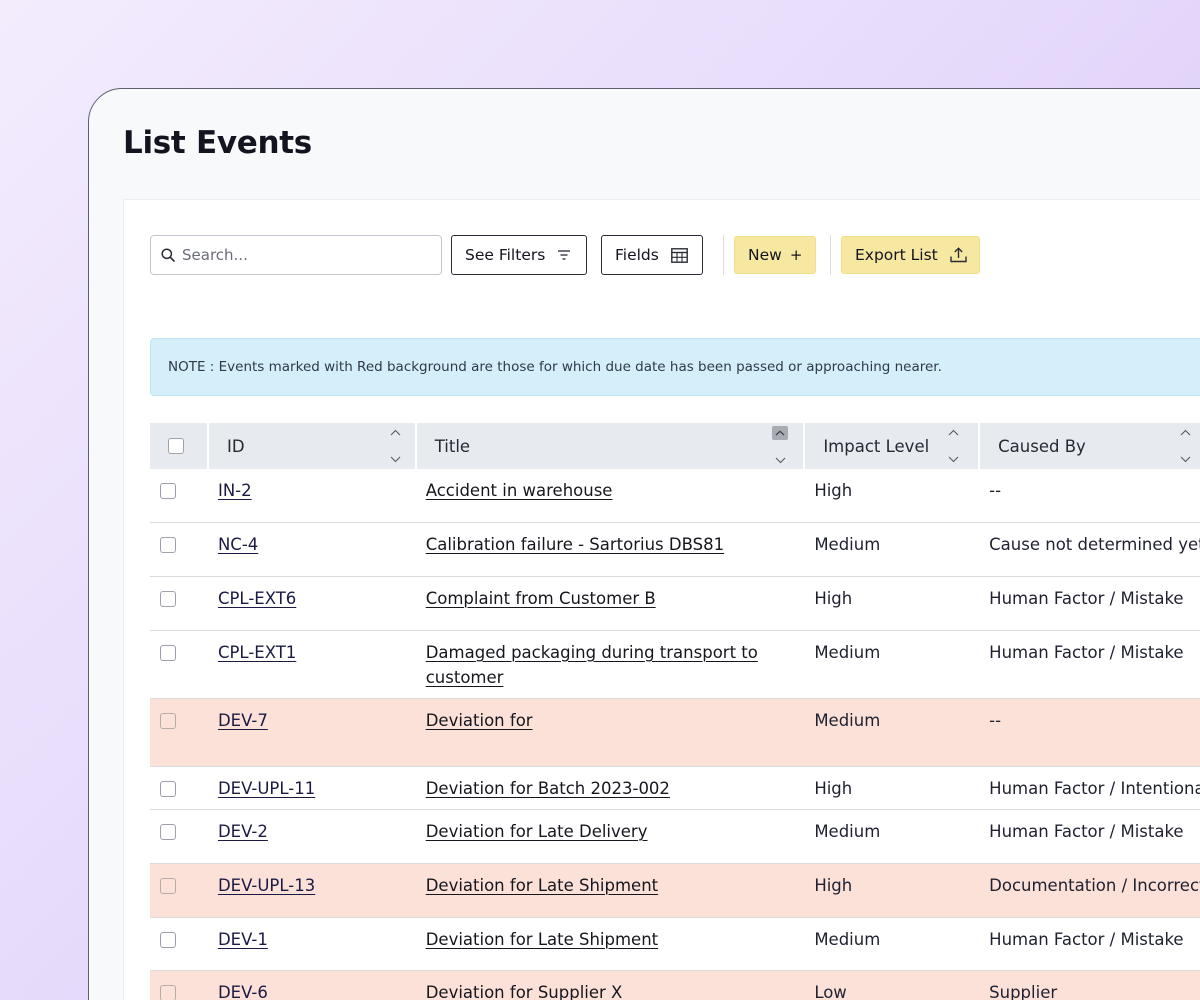 The width and height of the screenshot is (1200, 1000). Describe the element at coordinates (1089, 446) in the screenshot. I see `header-caused-by: Caused By` at that location.